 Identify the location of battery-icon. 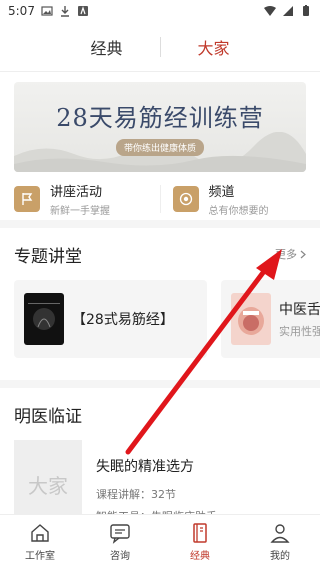
(306, 10).